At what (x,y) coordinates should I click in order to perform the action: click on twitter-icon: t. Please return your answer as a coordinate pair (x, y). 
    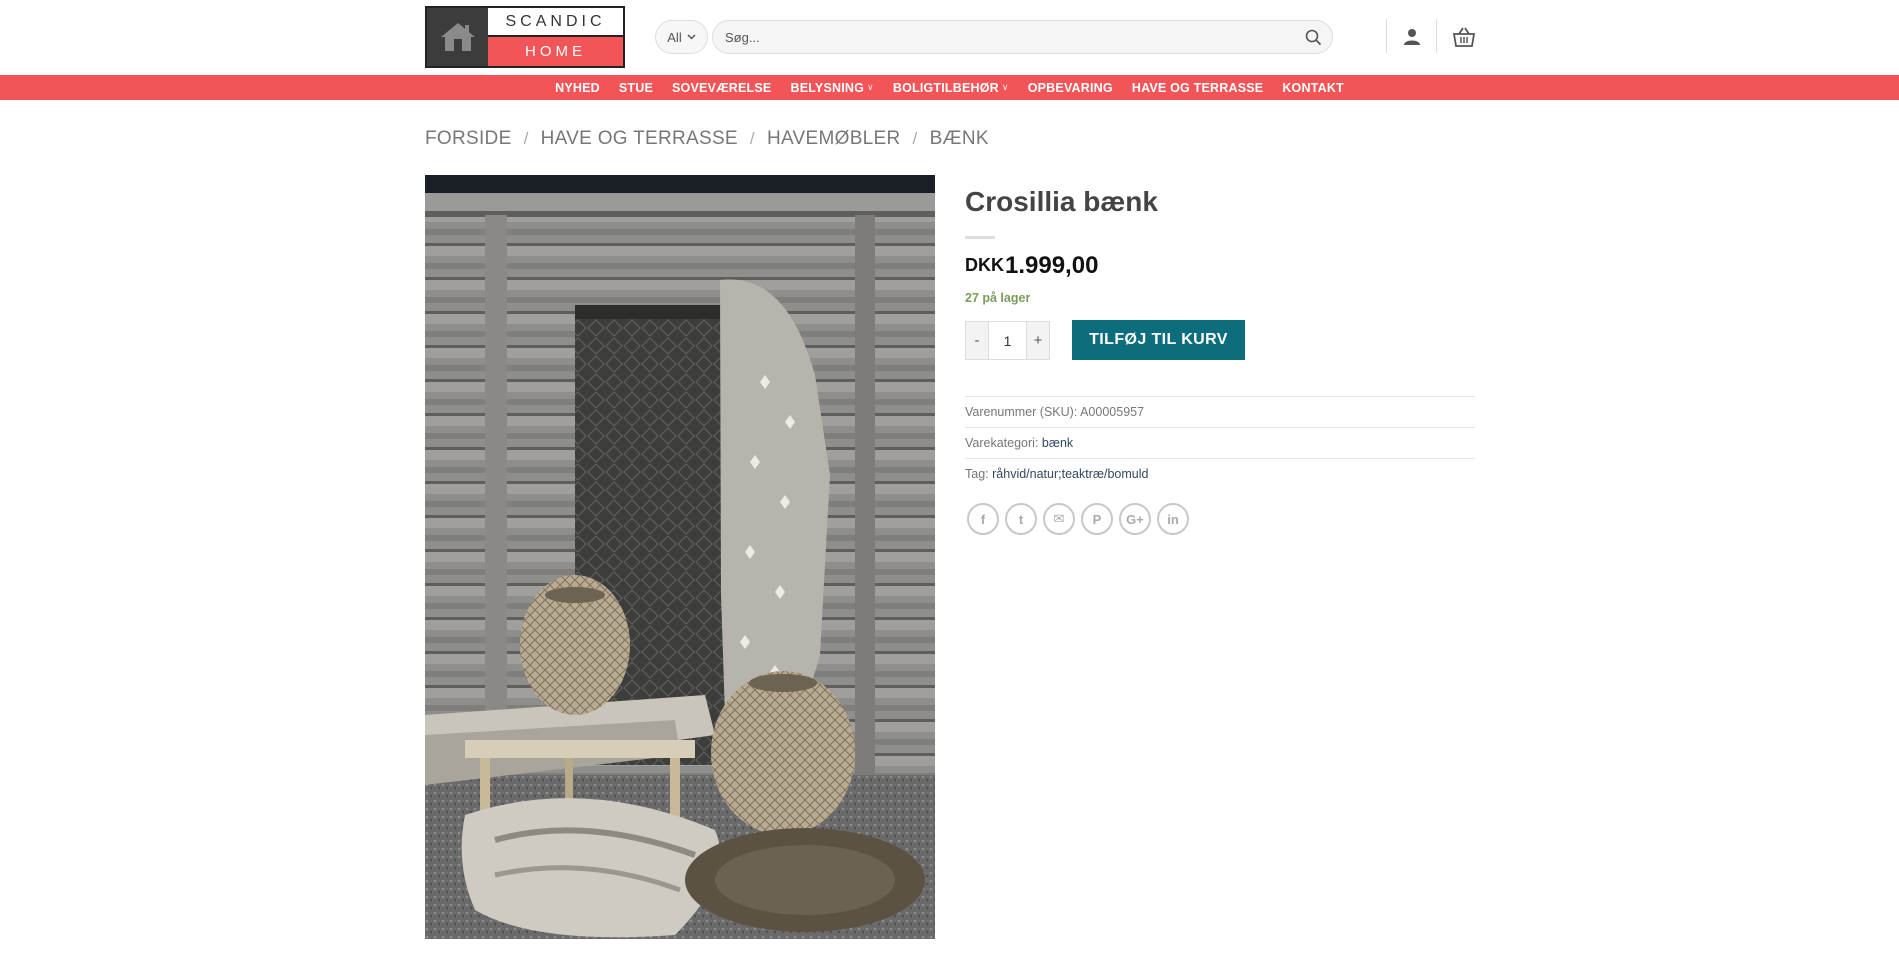
    Looking at the image, I should click on (1021, 519).